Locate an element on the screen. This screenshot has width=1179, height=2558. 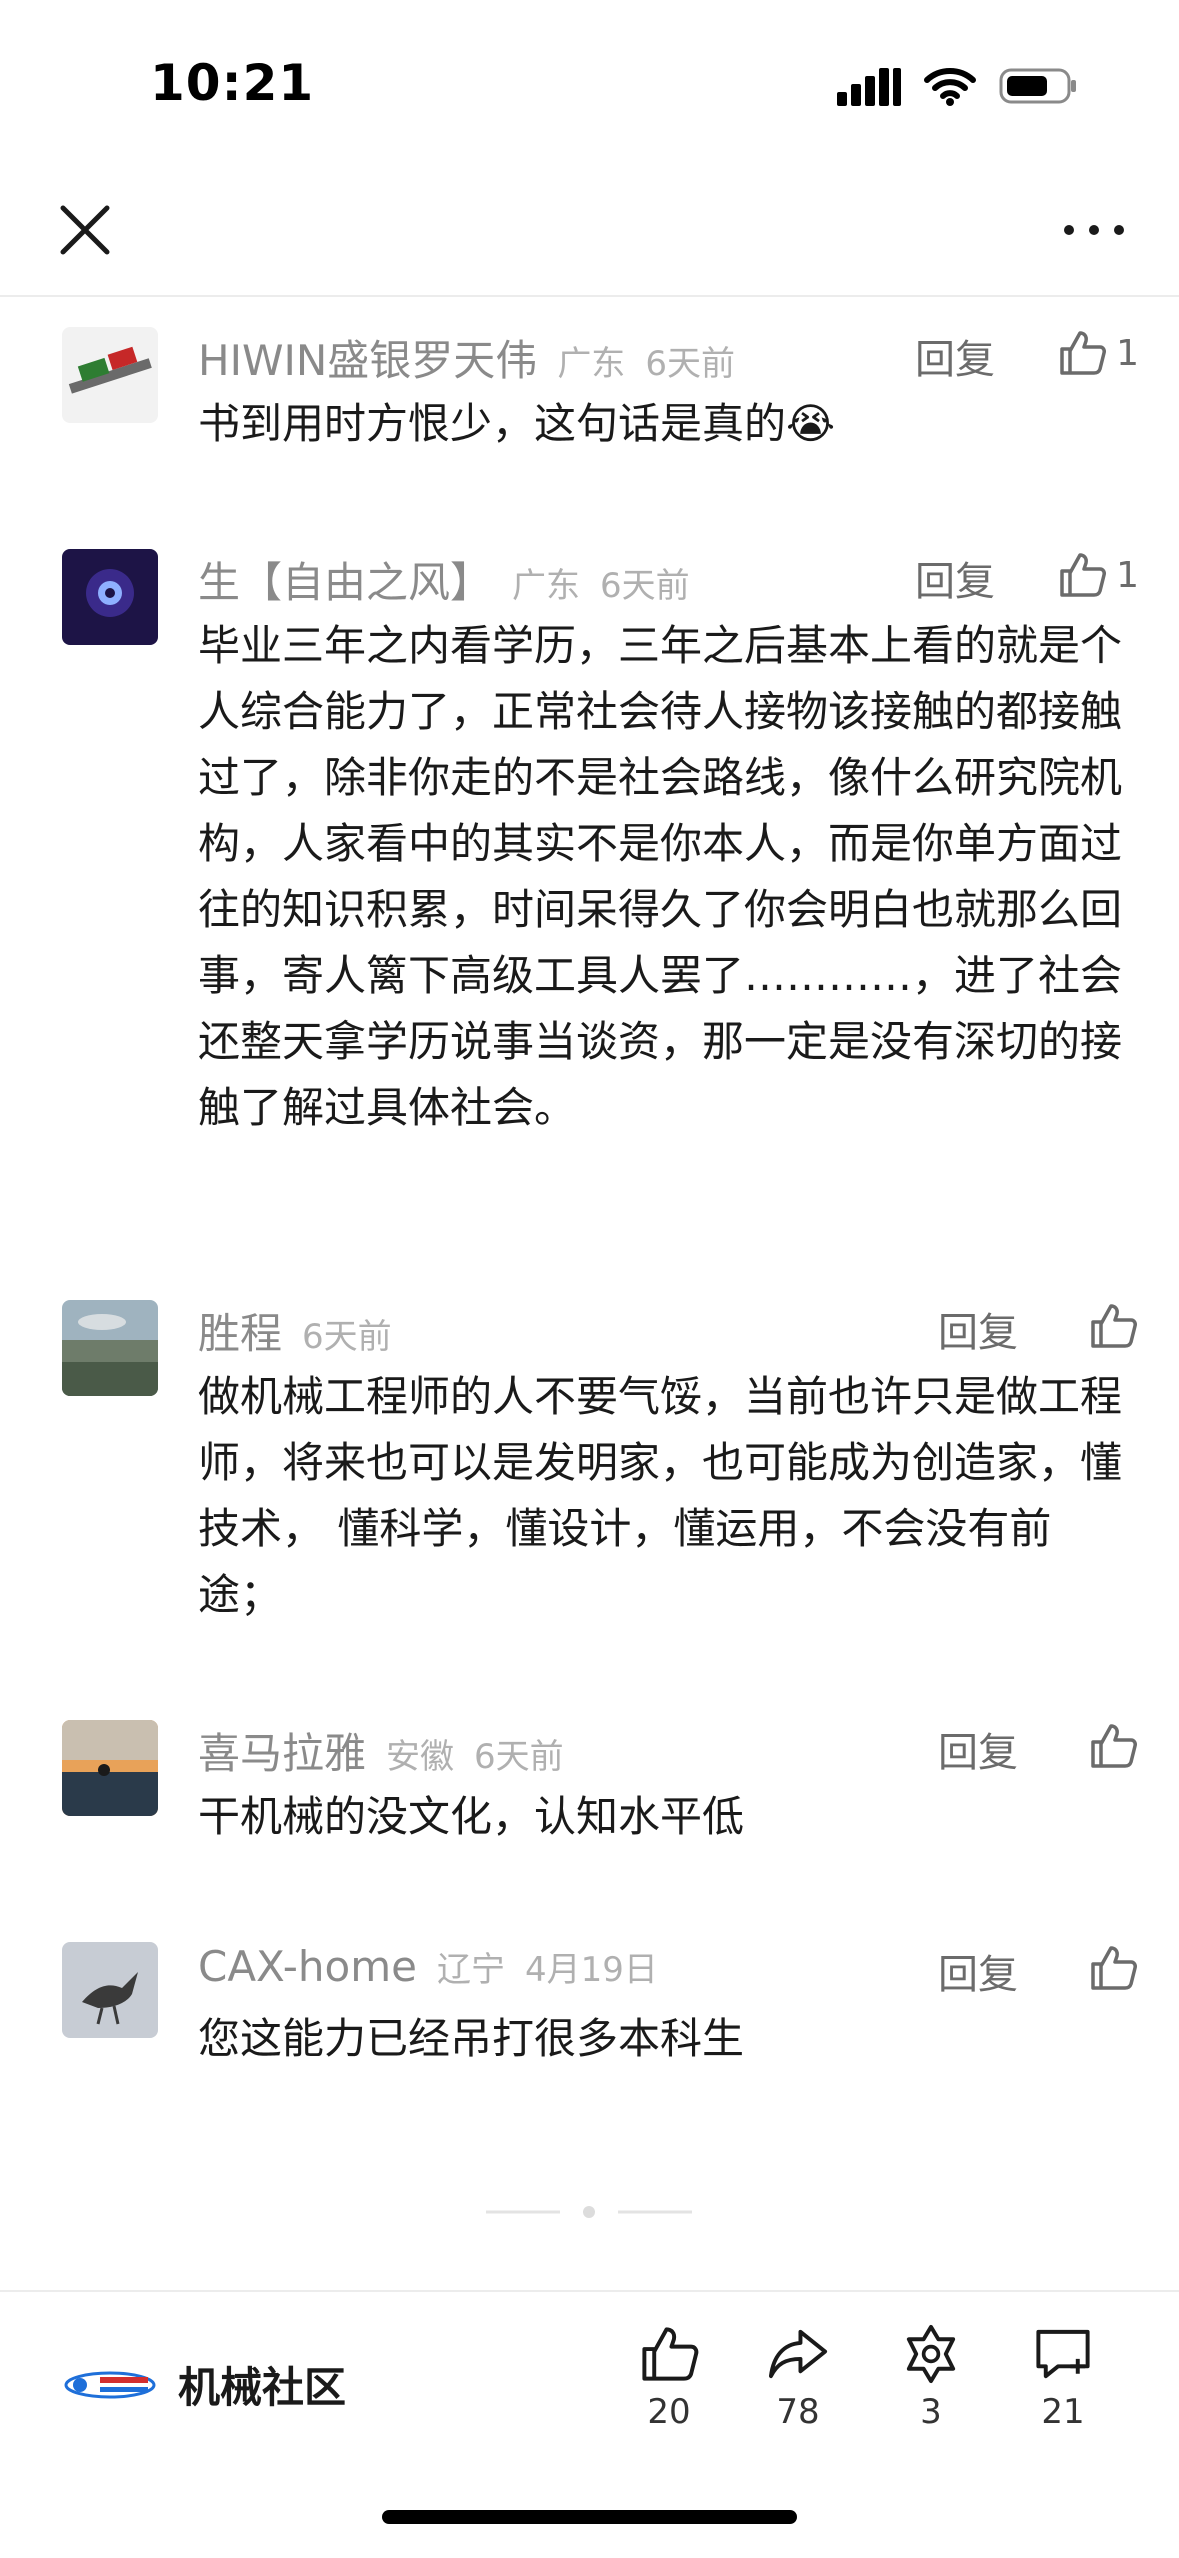
wifi-icon is located at coordinates (950, 87).